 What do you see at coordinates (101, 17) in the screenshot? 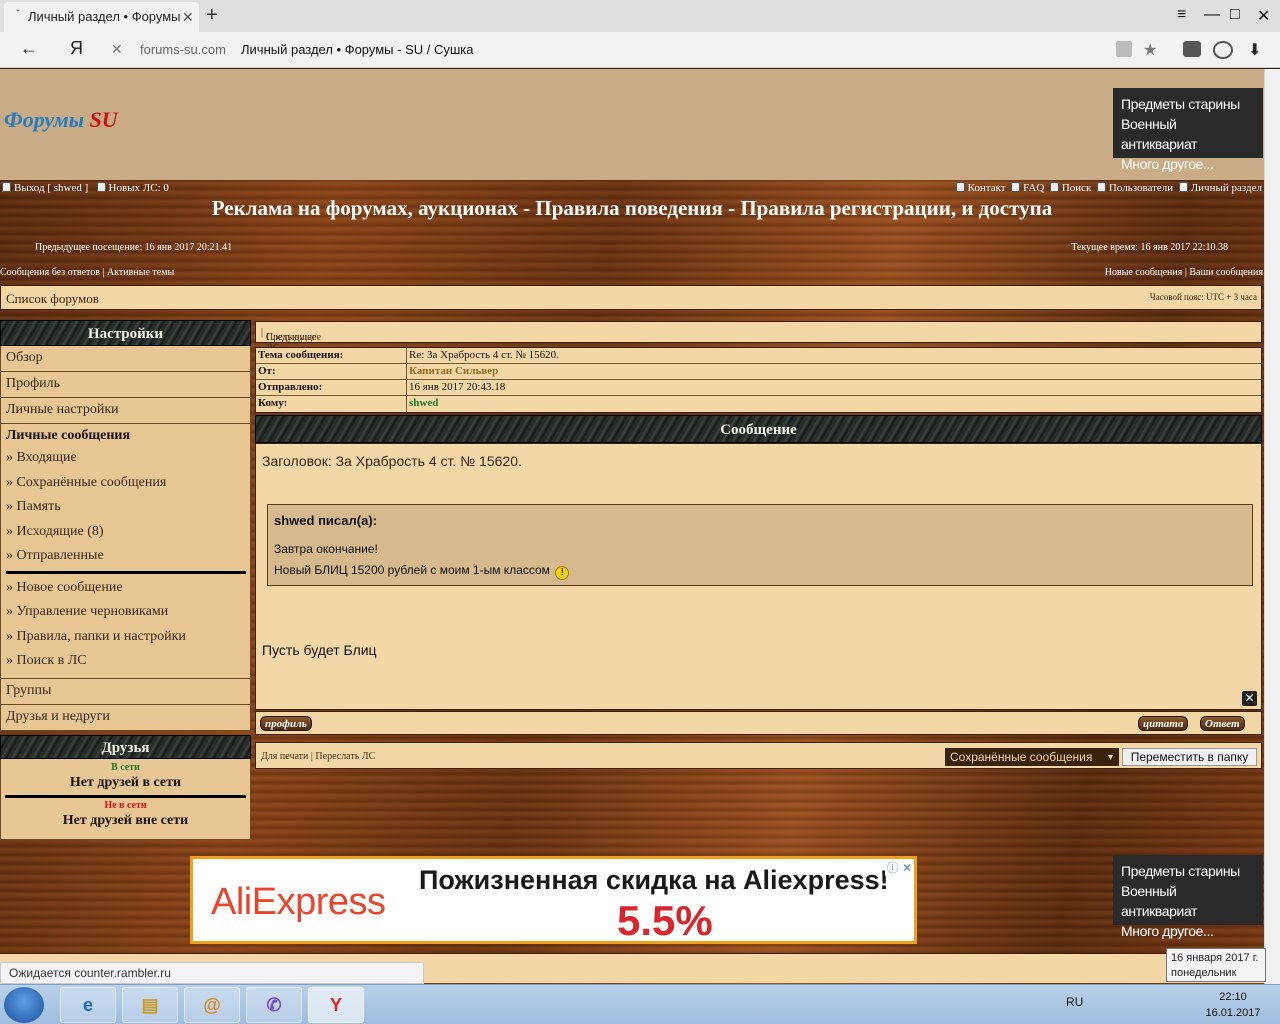
I see `browser-tab: ˙ Личный раздел • Форумы ✕` at bounding box center [101, 17].